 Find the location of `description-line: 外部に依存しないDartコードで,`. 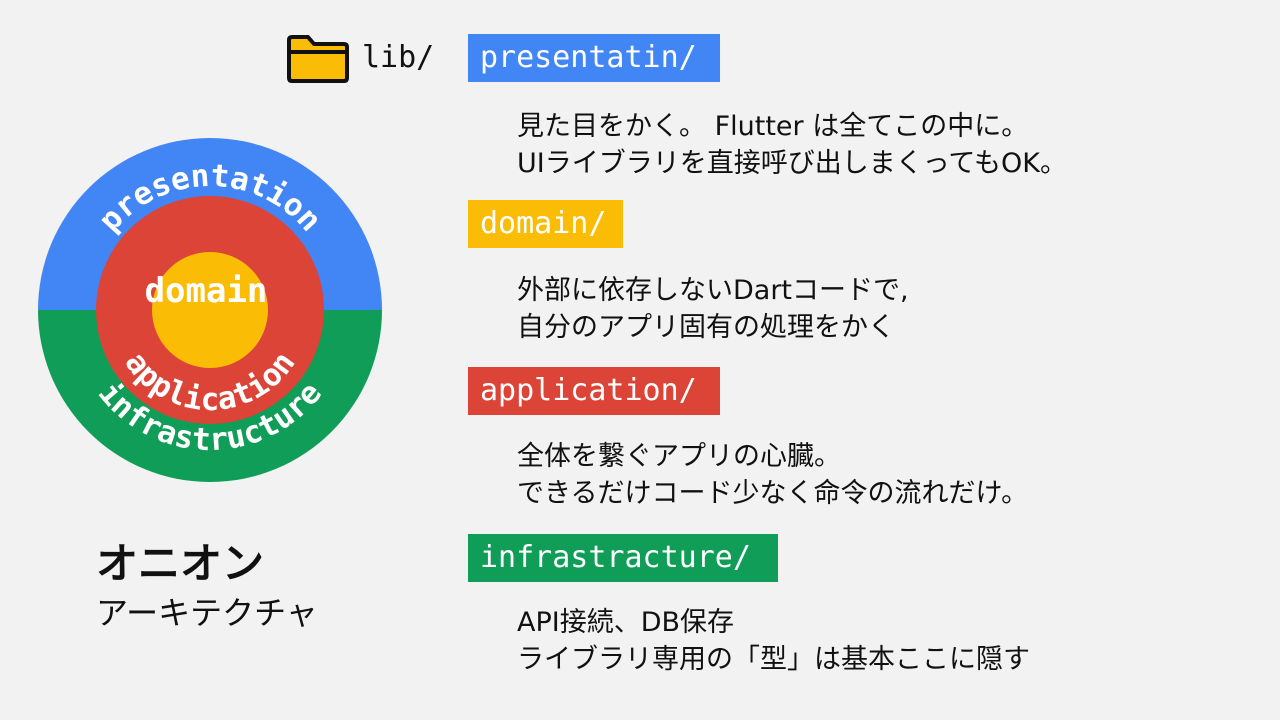

description-line: 外部に依存しないDartコードで, is located at coordinates (713, 290).